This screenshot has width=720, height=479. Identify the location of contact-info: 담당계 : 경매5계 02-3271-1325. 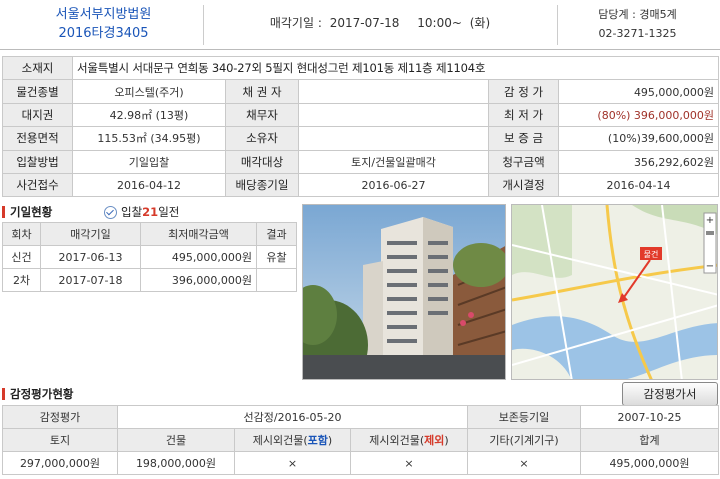
(637, 25).